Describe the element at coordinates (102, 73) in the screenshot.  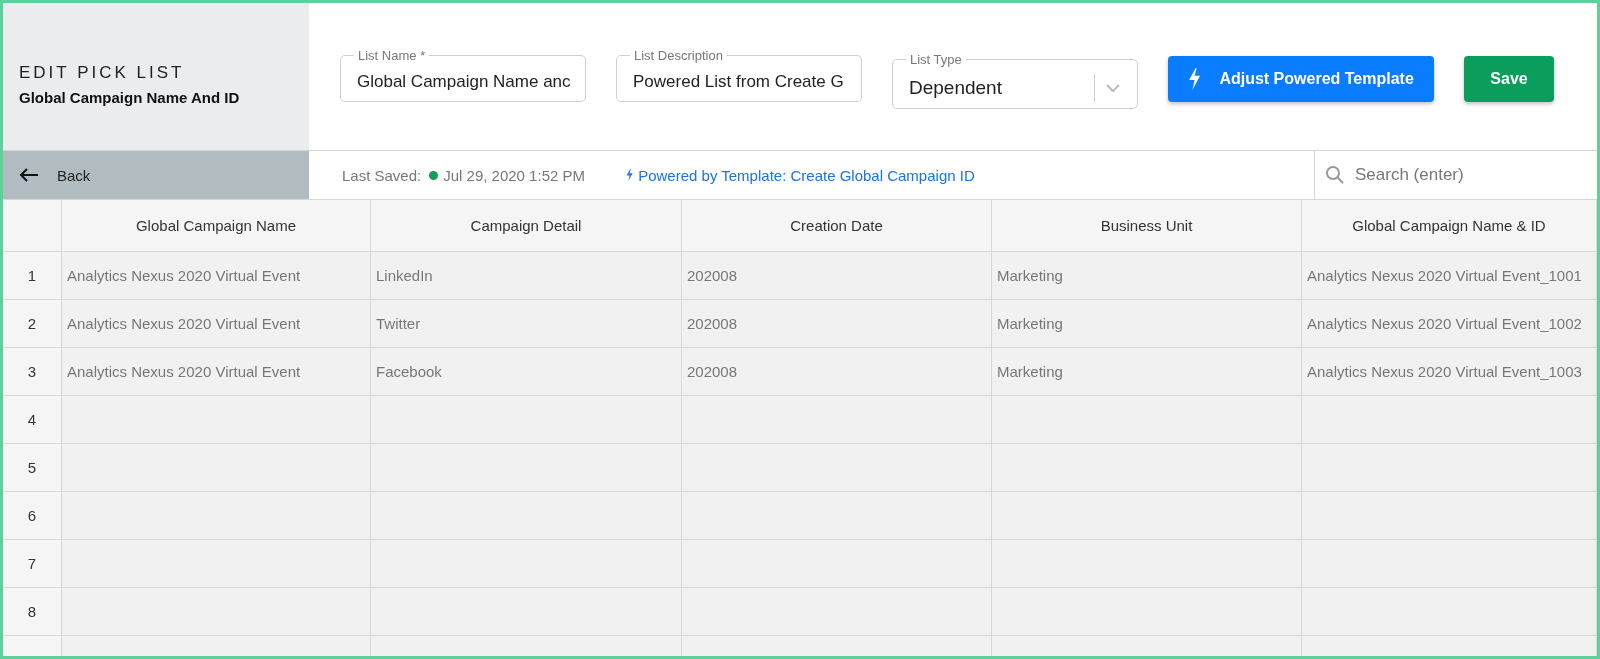
I see `page-eyebrow: EDIT PICK LIST` at that location.